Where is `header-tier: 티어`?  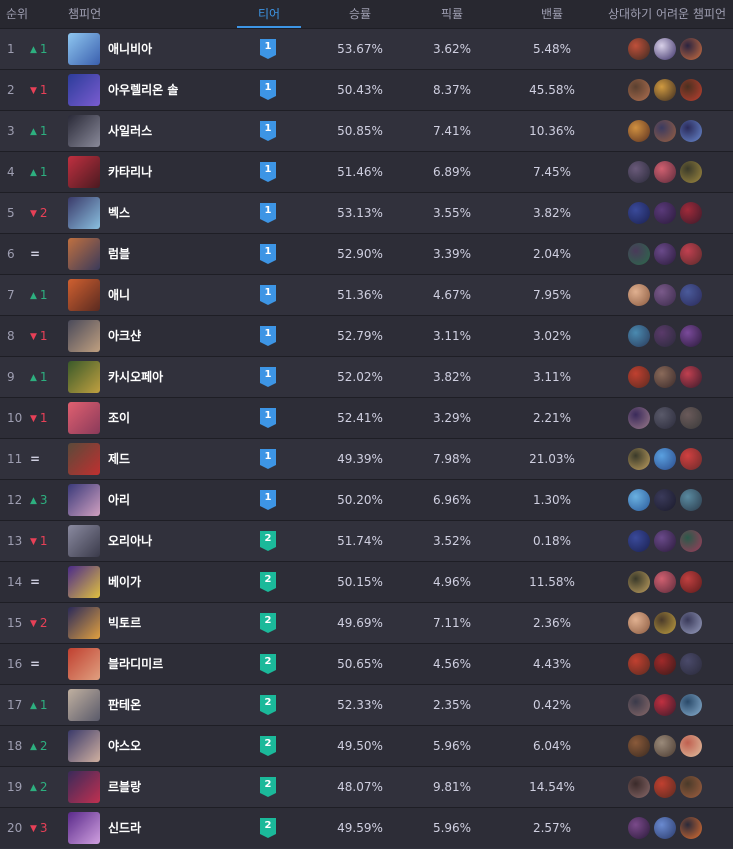 header-tier: 티어 is located at coordinates (269, 14).